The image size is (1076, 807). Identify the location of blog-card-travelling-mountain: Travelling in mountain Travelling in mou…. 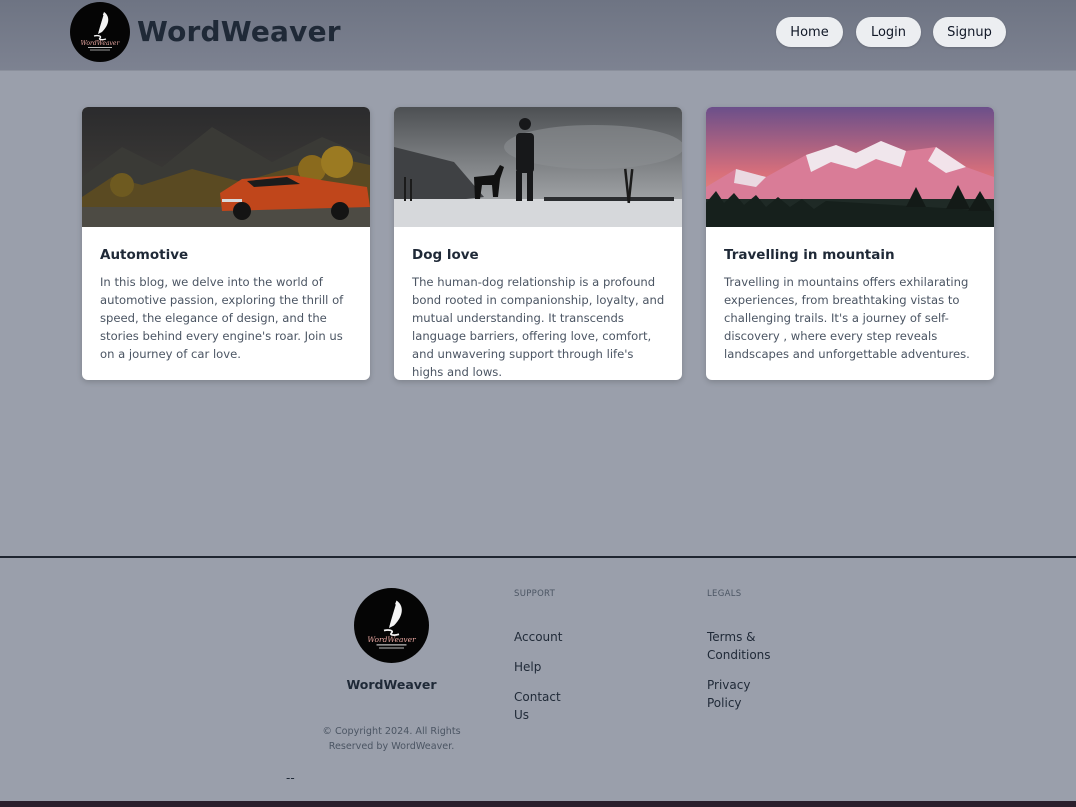
(850, 243).